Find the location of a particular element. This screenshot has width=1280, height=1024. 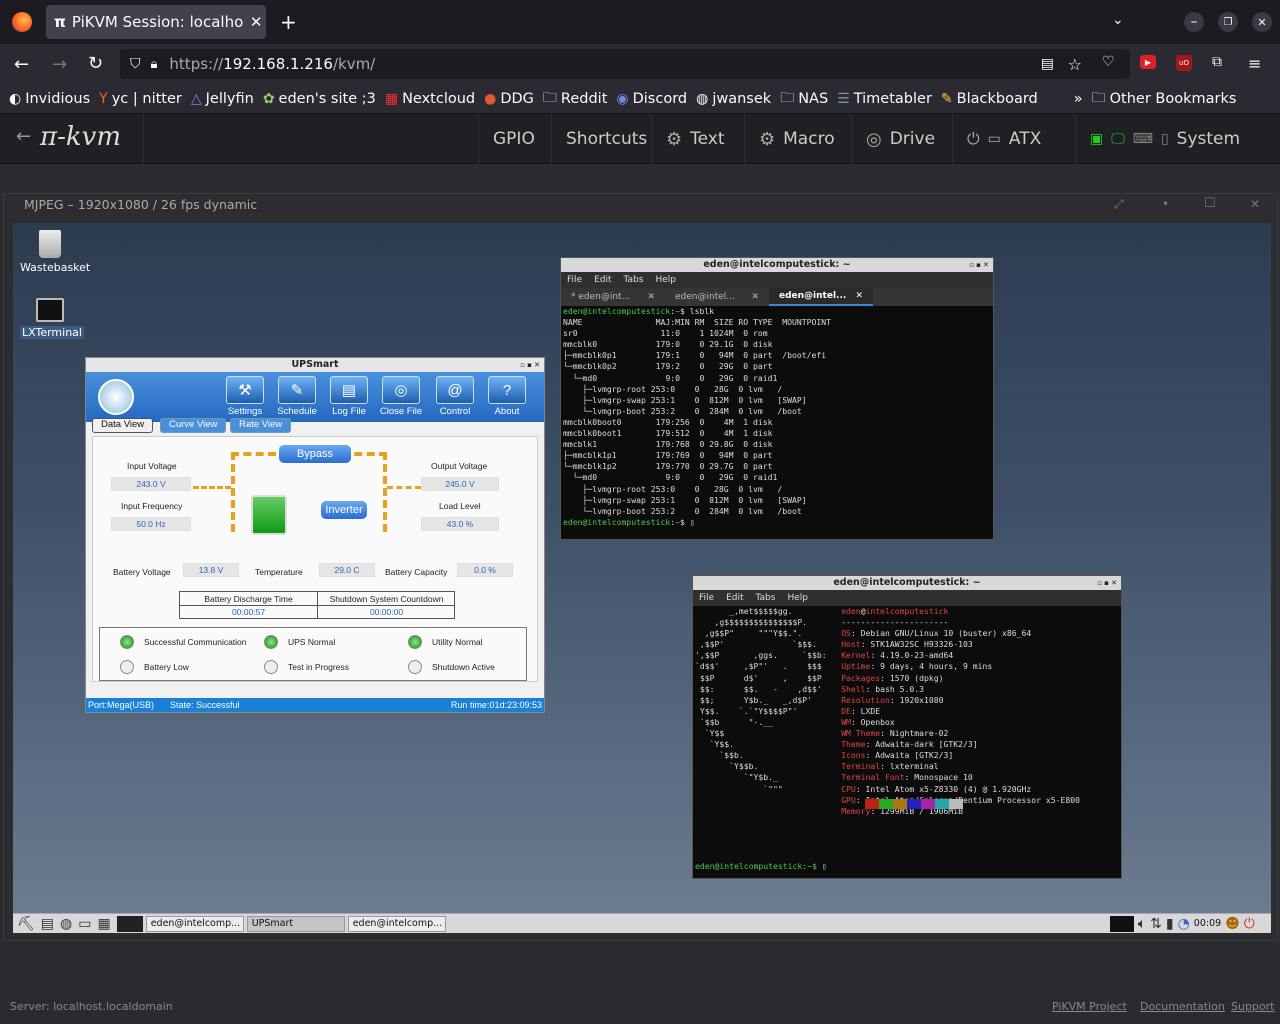

url-bar: ⛉ 🔒︎ https://192.168.1.216/kvm/ ▤ ☆ is located at coordinates (625, 64).